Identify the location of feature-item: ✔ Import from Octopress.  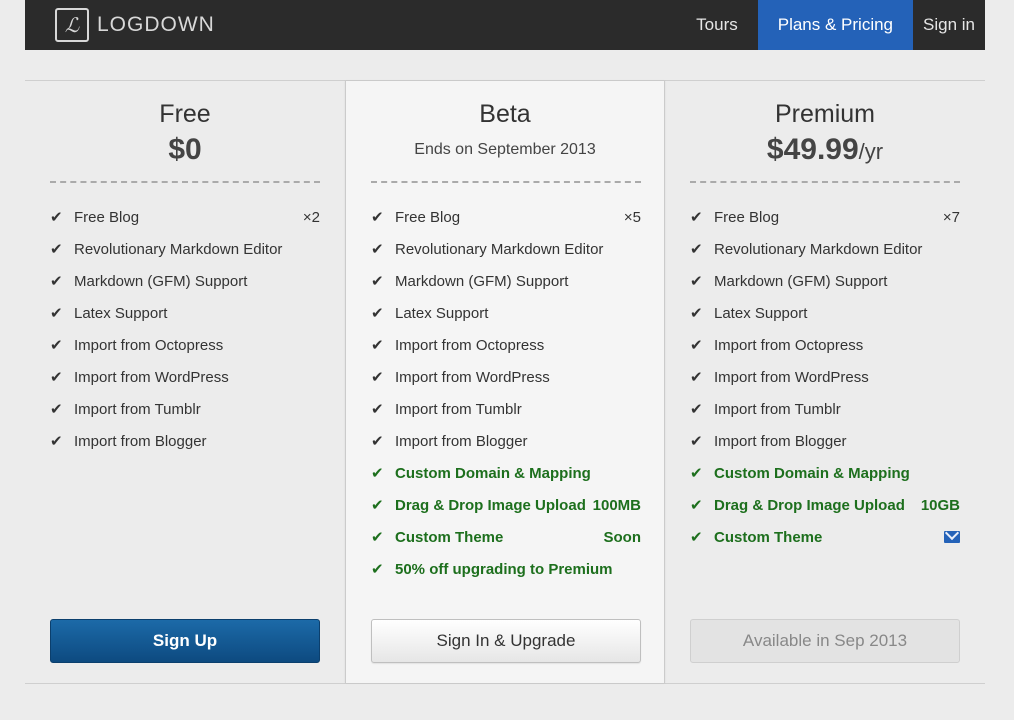
(825, 345).